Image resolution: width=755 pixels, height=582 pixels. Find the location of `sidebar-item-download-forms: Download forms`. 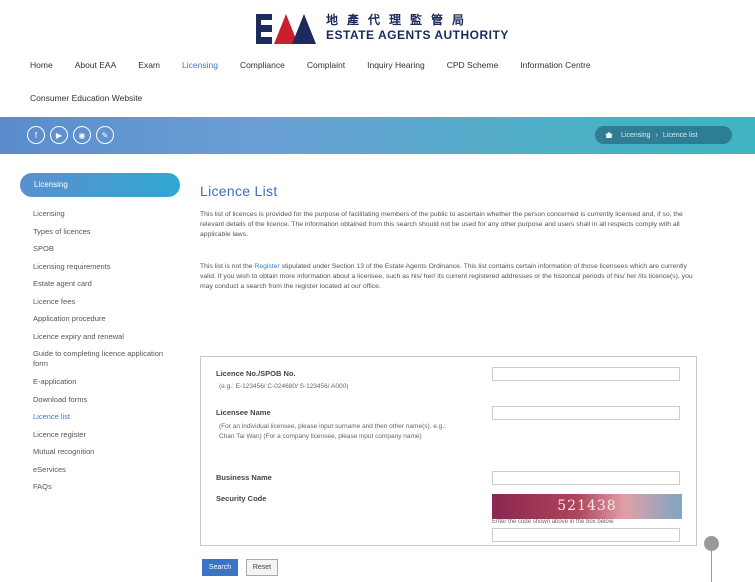

sidebar-item-download-forms: Download forms is located at coordinates (105, 400).